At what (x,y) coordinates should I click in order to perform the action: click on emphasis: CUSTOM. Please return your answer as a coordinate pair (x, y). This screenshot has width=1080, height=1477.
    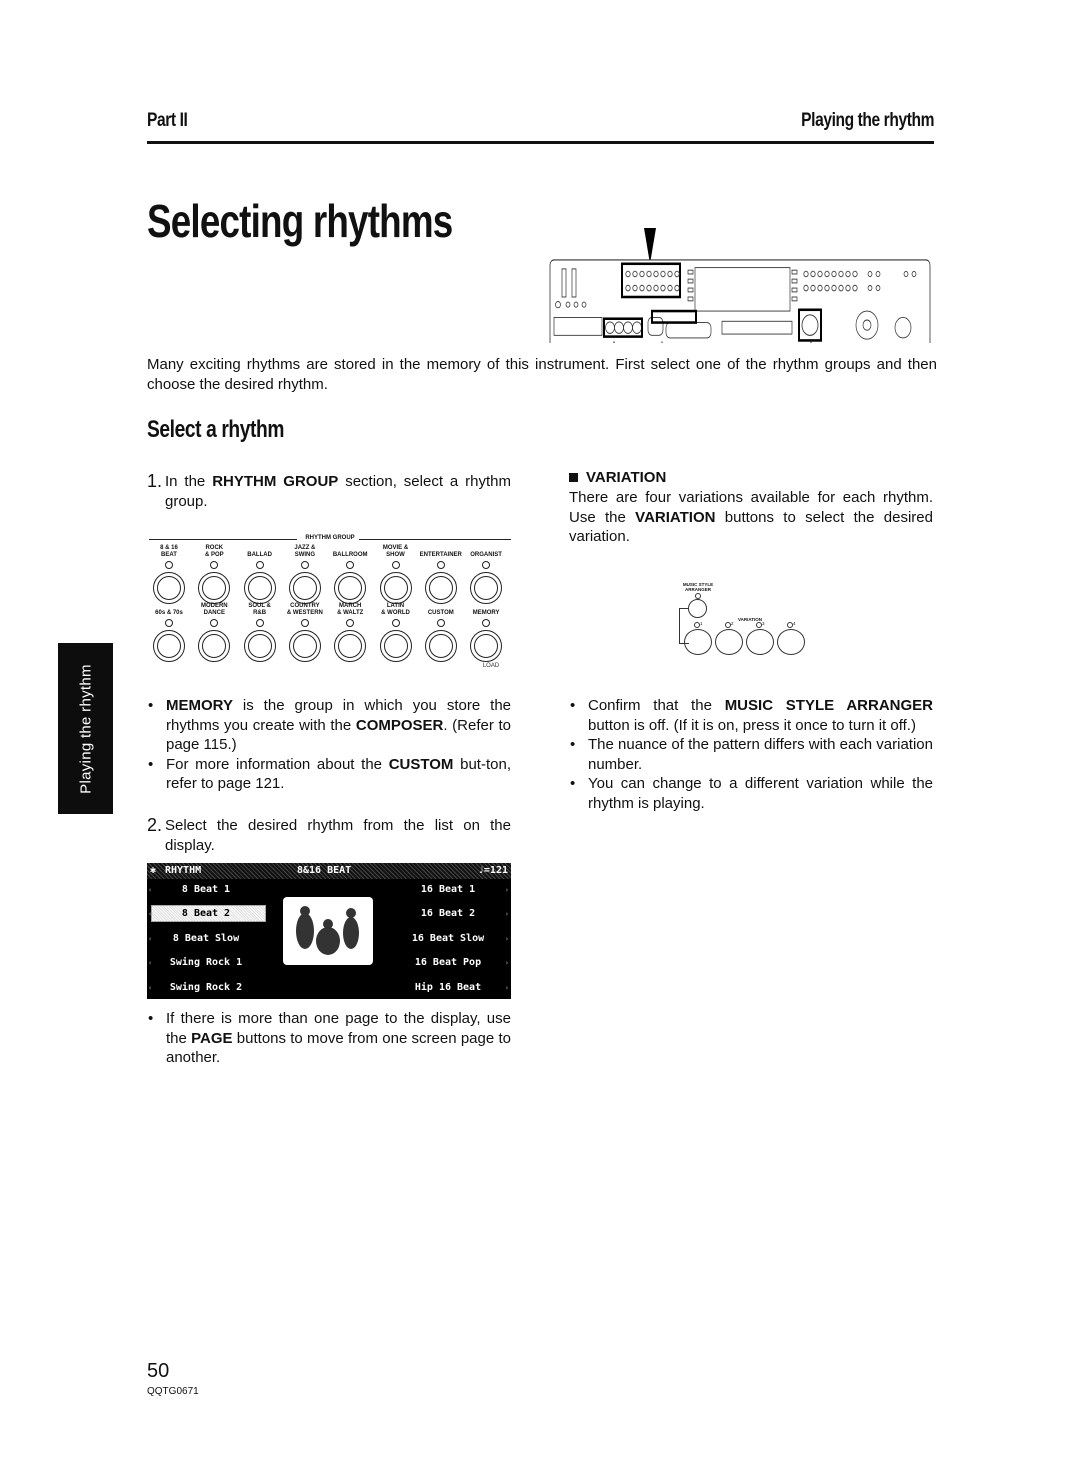
    Looking at the image, I should click on (421, 764).